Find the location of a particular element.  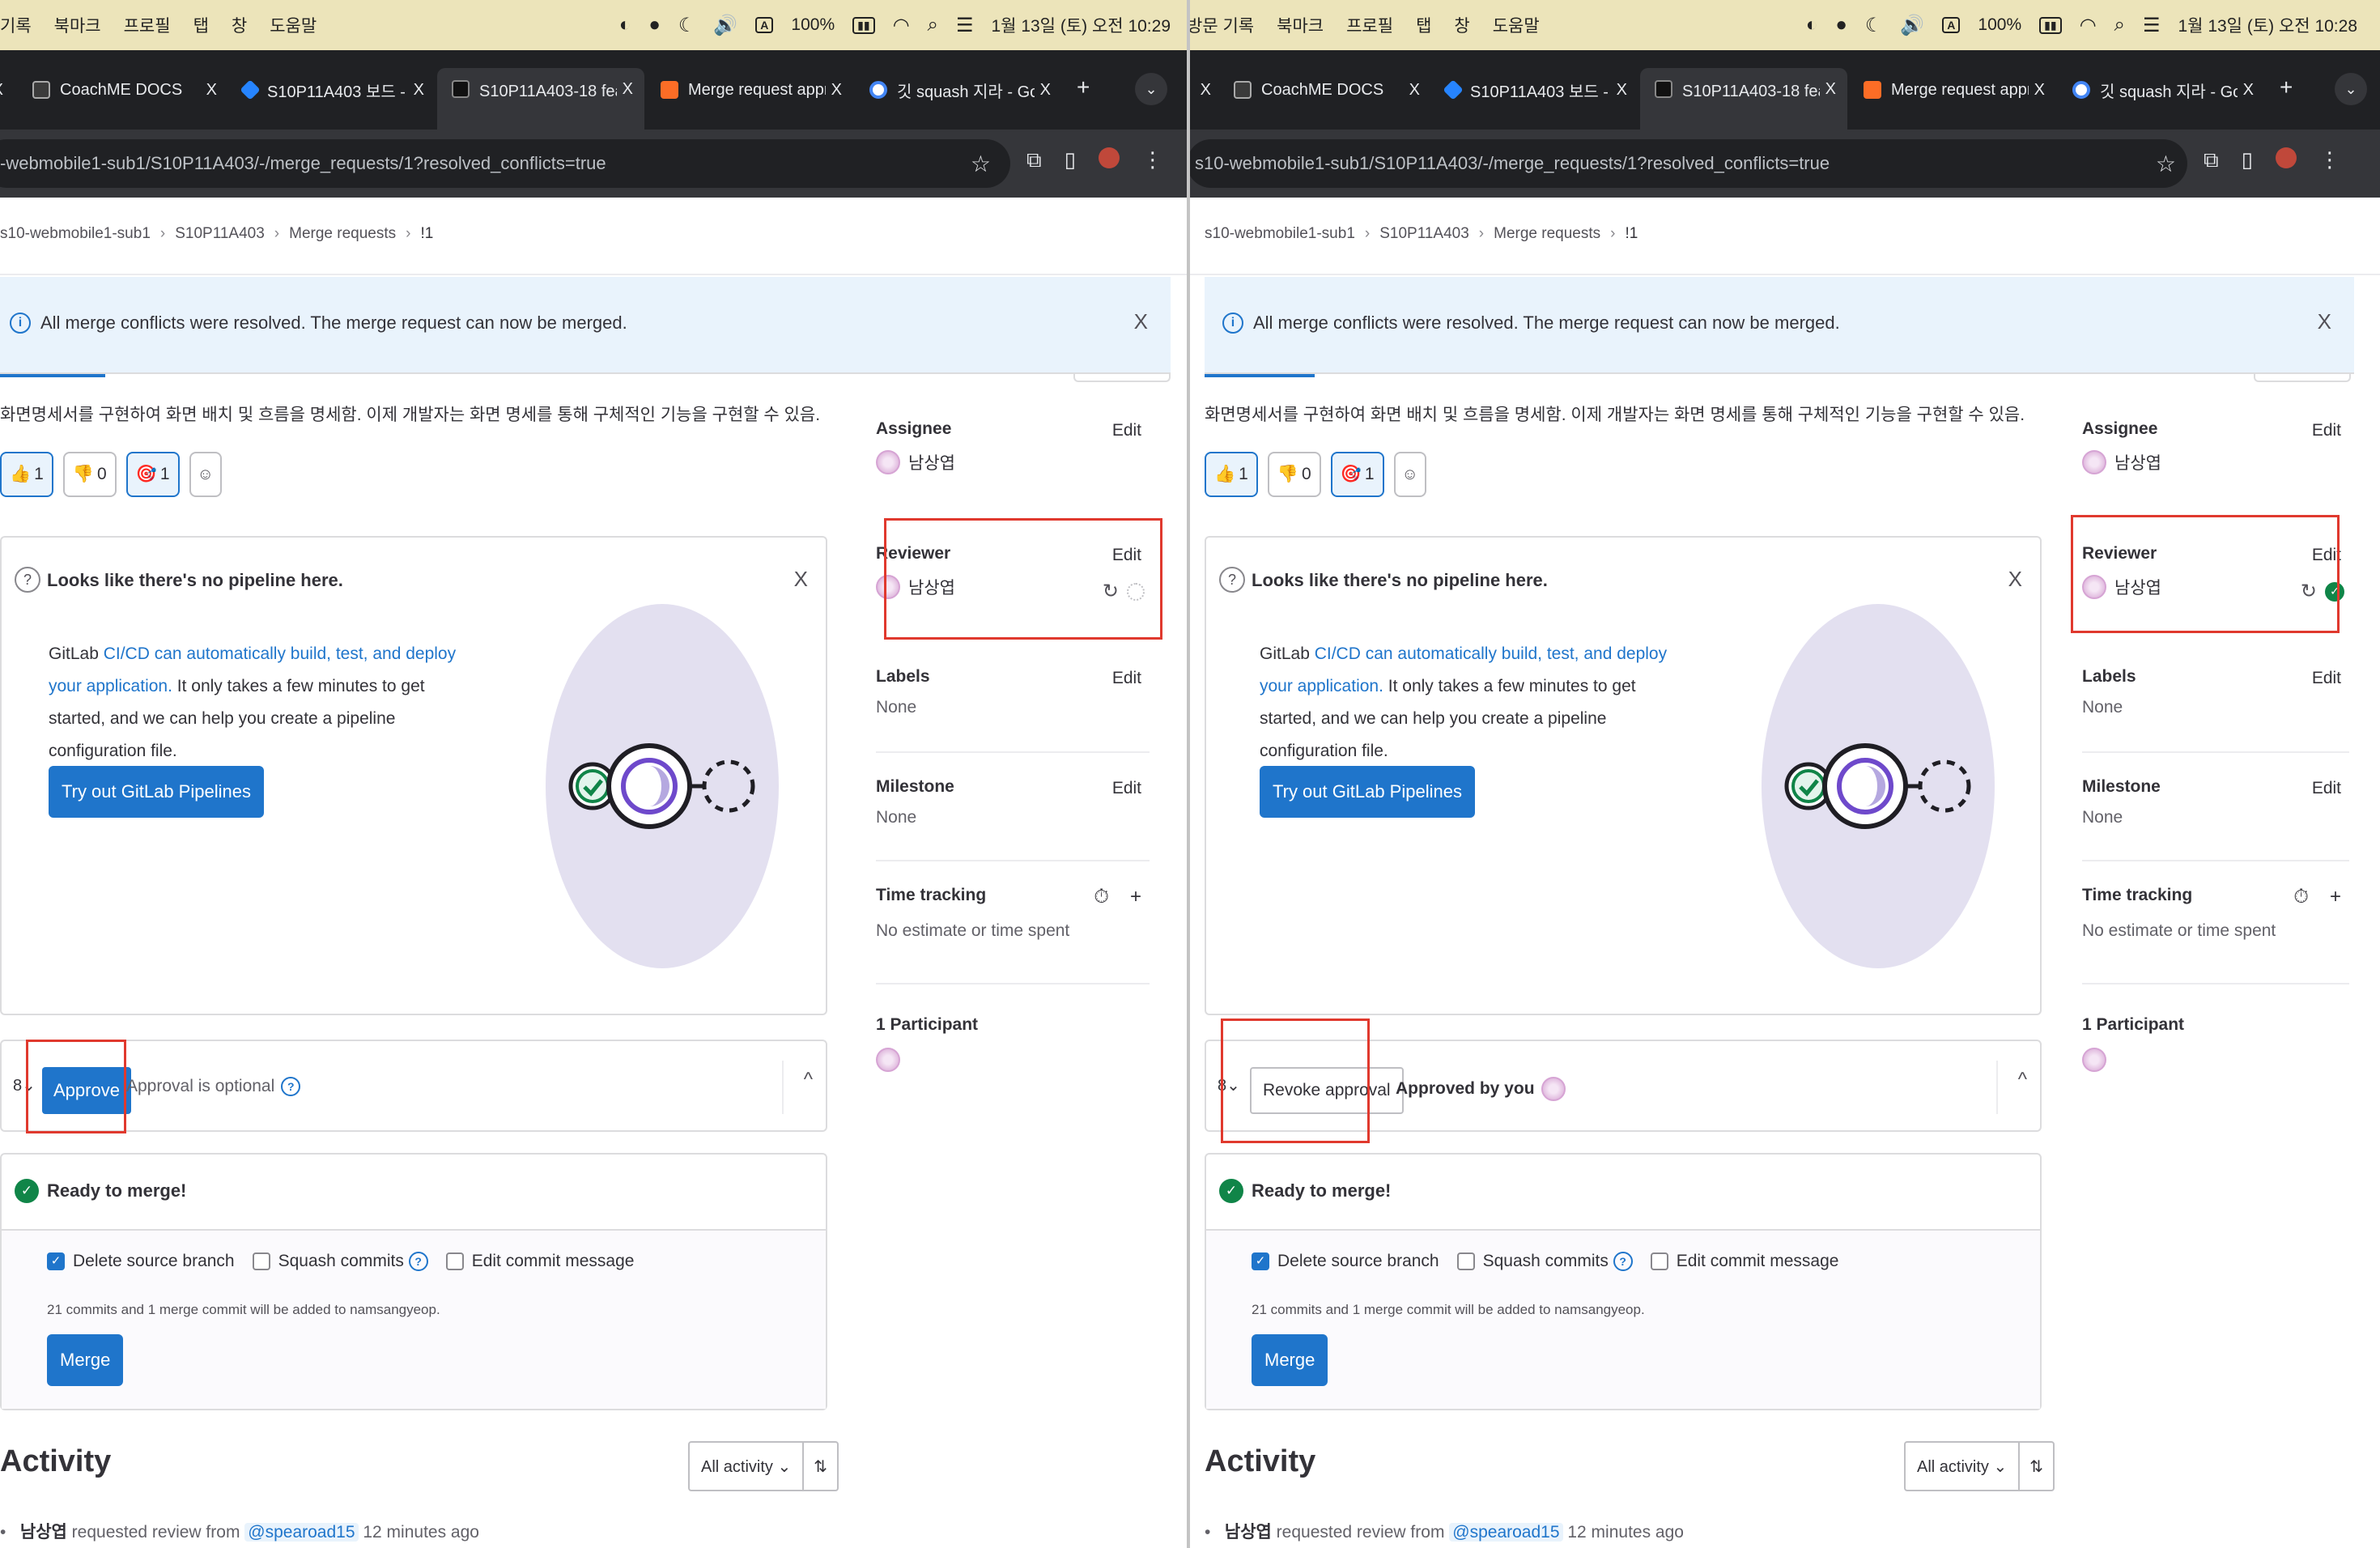

assignee-edit-link: Edit is located at coordinates (2326, 431).